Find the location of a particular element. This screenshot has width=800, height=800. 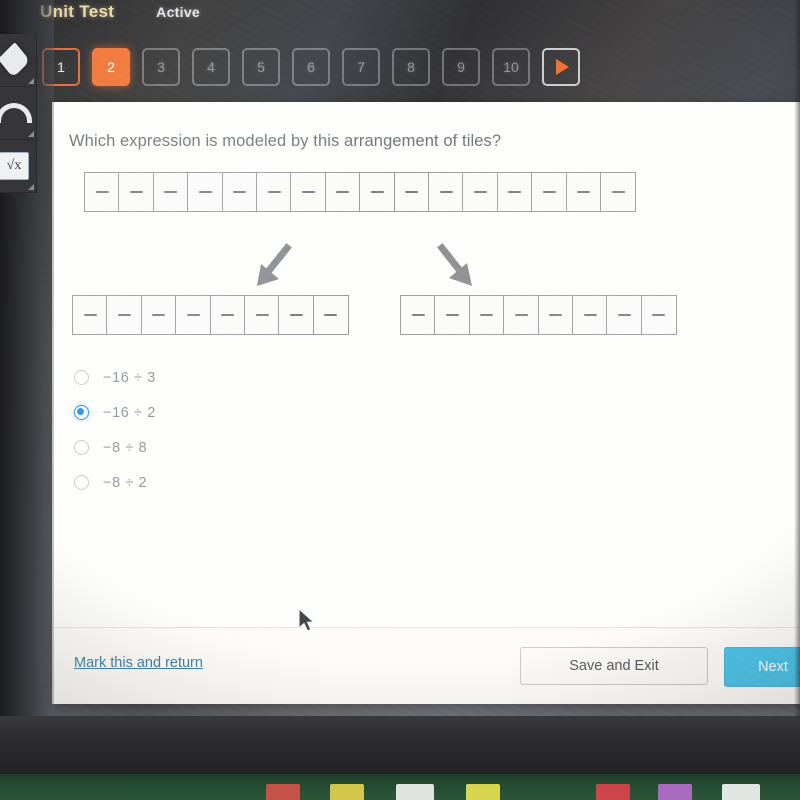

save-and-exit-button: Save and Exit is located at coordinates (614, 666).